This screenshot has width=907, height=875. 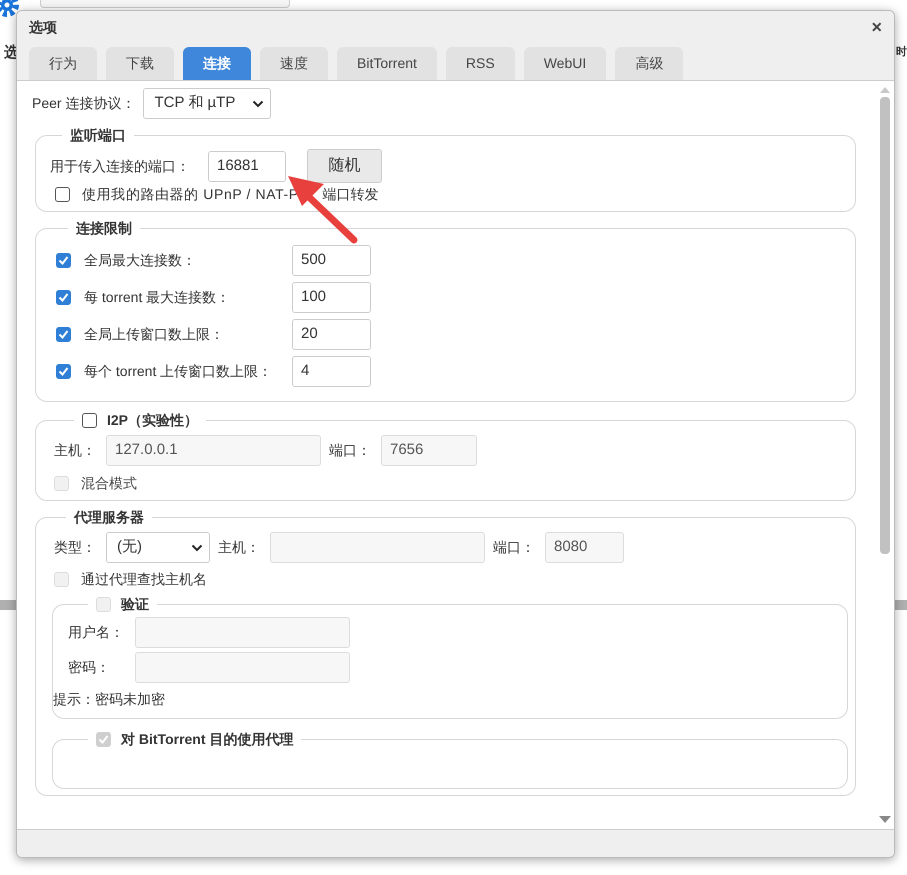 What do you see at coordinates (207, 739) in the screenshot?
I see `group-title: 对 BitTorrent 目的使用代理` at bounding box center [207, 739].